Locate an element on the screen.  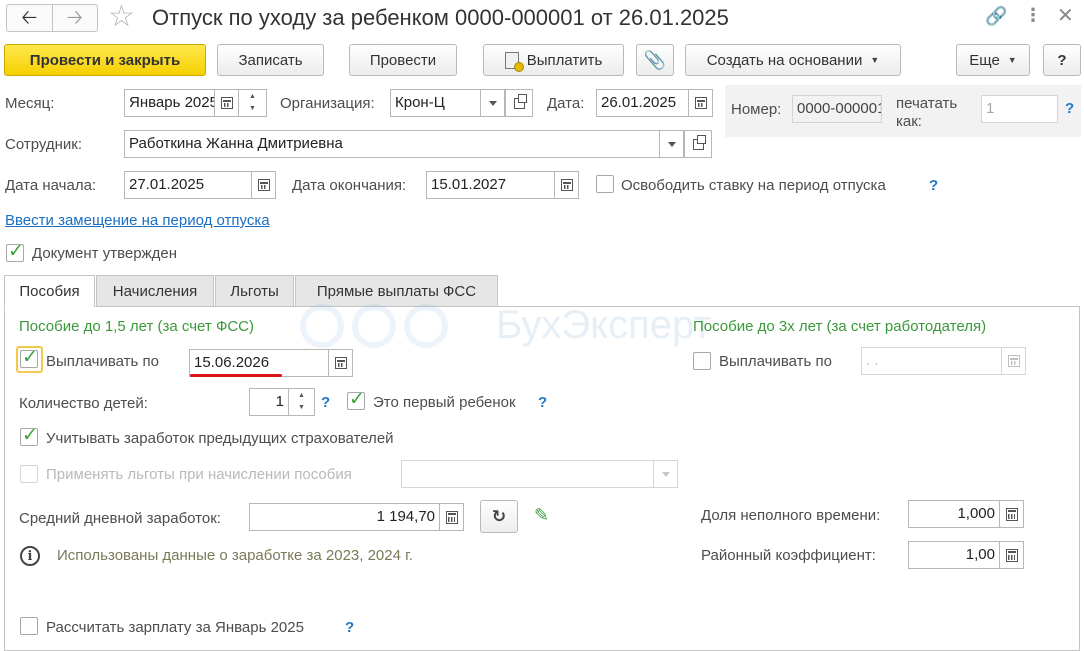
prev-insurers-checkbox: ✓ is located at coordinates (29, 436).